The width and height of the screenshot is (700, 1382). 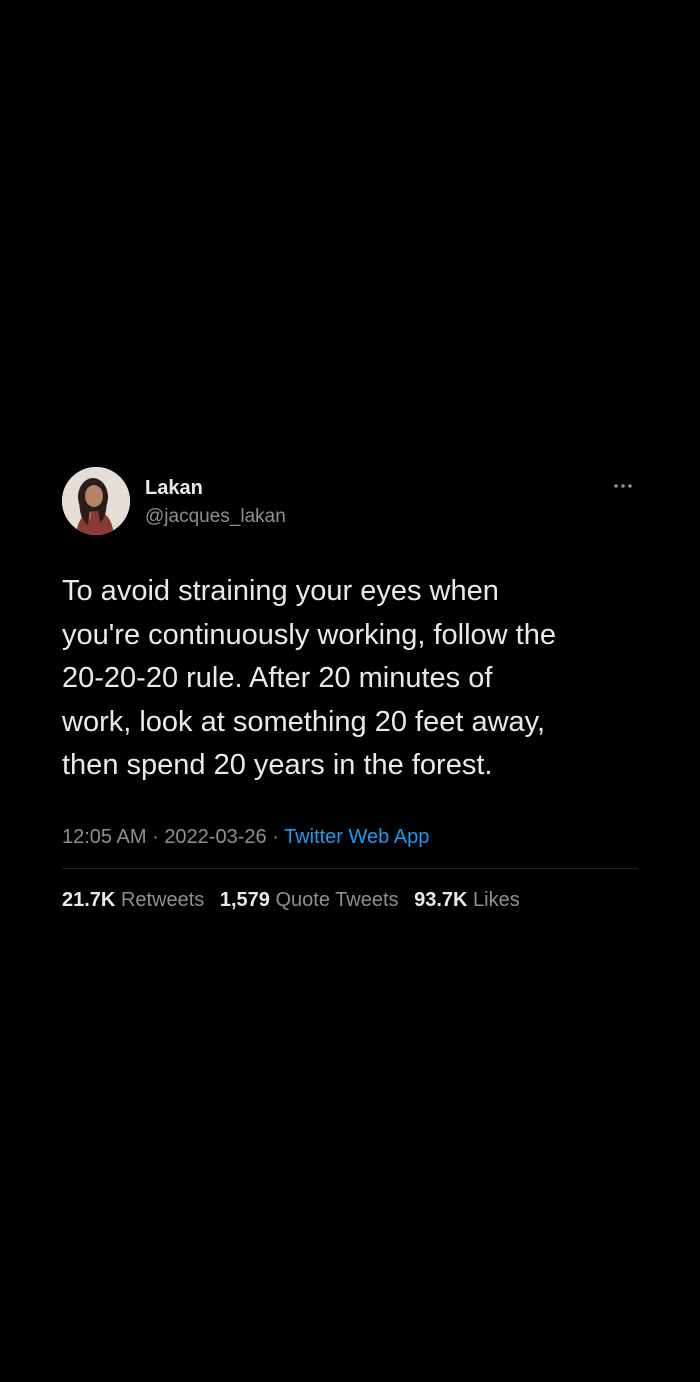 What do you see at coordinates (174, 488) in the screenshot?
I see `author-name: Lakan` at bounding box center [174, 488].